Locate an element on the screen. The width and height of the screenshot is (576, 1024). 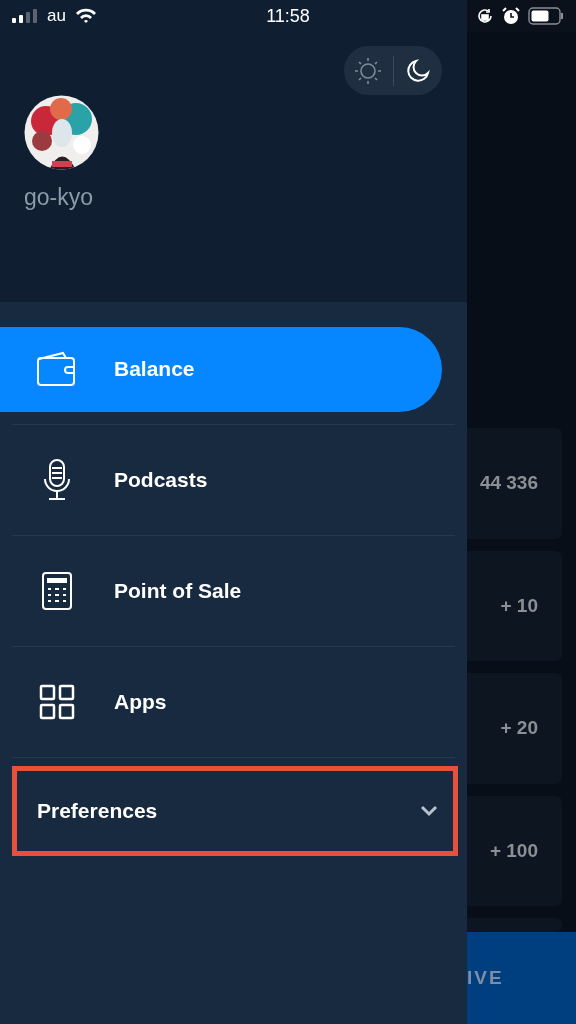
moon-icon is located at coordinates (417, 70).